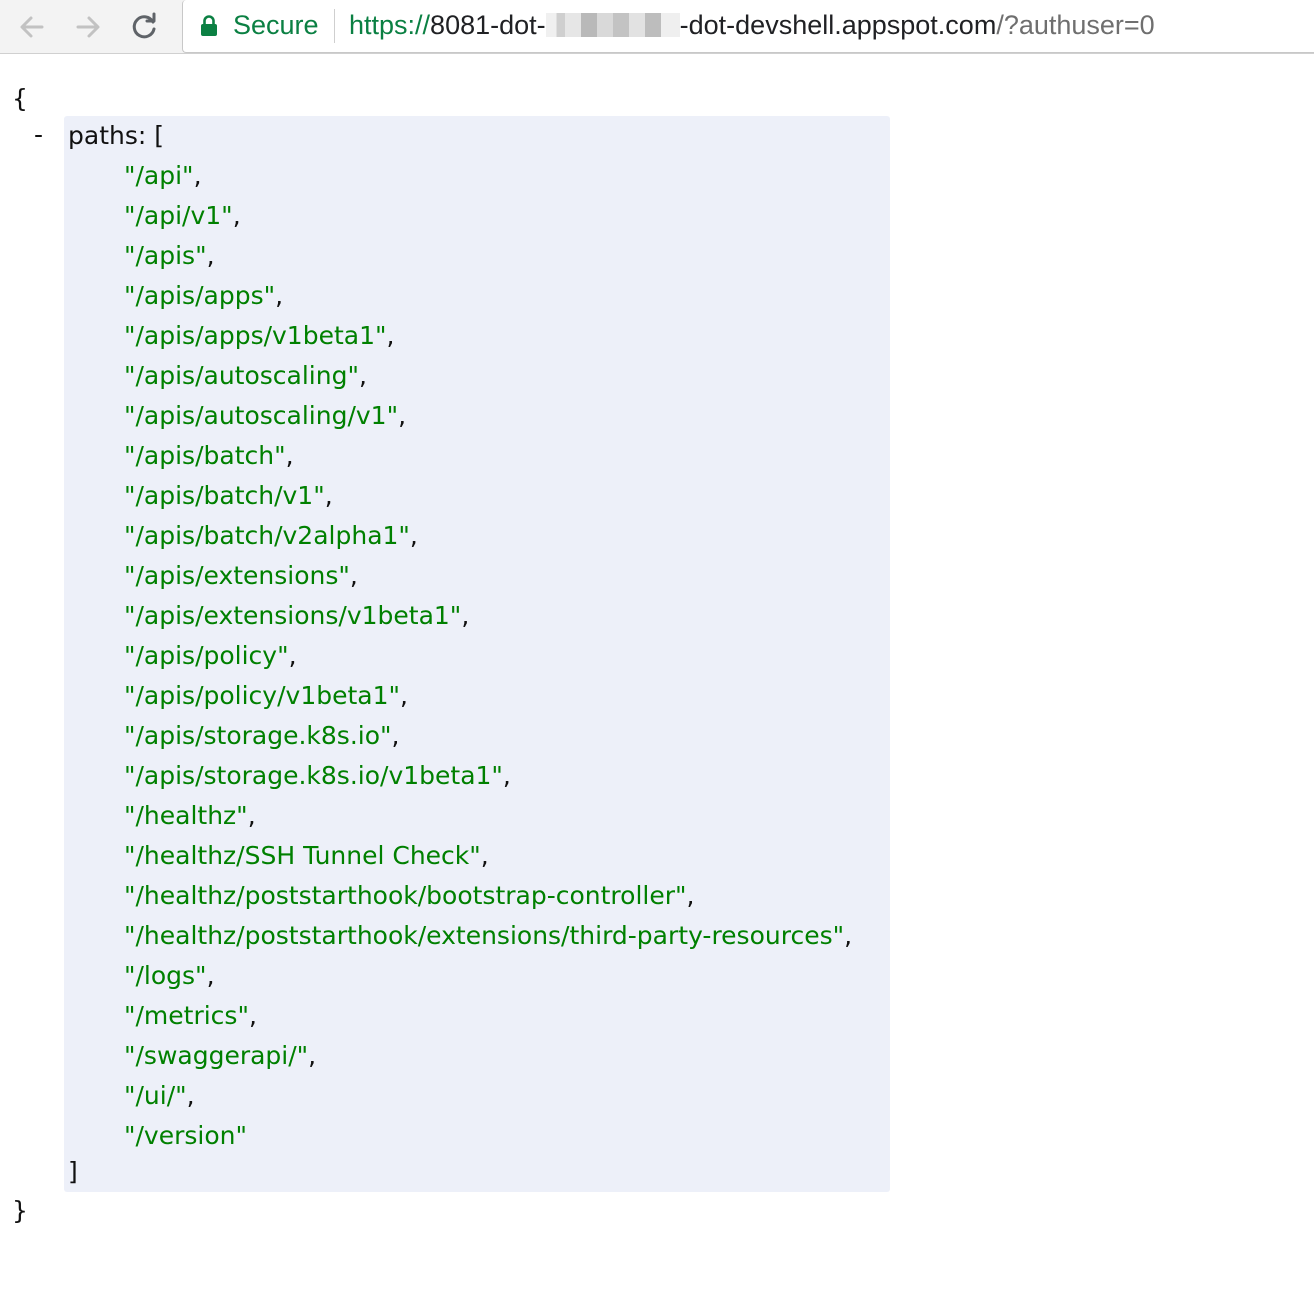 This screenshot has height=1292, width=1314. Describe the element at coordinates (488, 1136) in the screenshot. I see `list-item: "/version"` at that location.